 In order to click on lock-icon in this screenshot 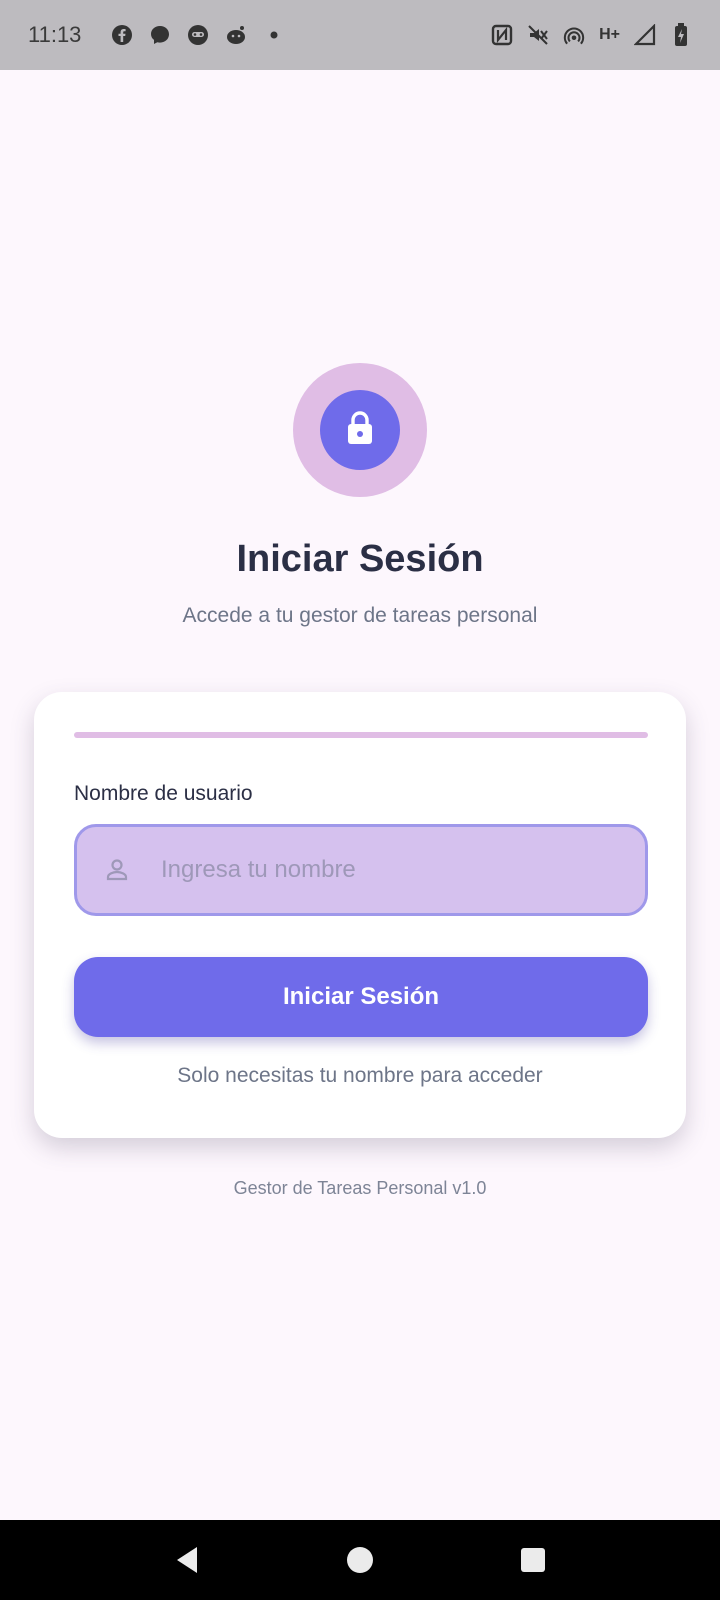, I will do `click(360, 430)`.